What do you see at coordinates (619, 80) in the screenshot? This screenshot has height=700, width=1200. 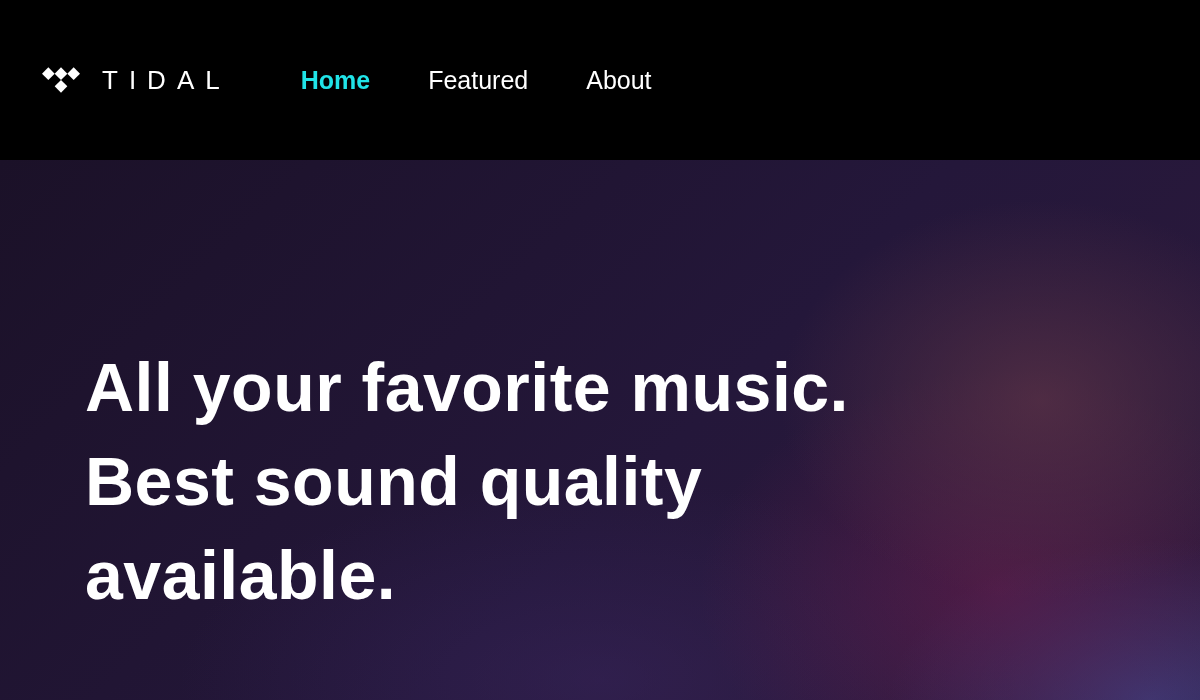 I see `nav-link: About` at bounding box center [619, 80].